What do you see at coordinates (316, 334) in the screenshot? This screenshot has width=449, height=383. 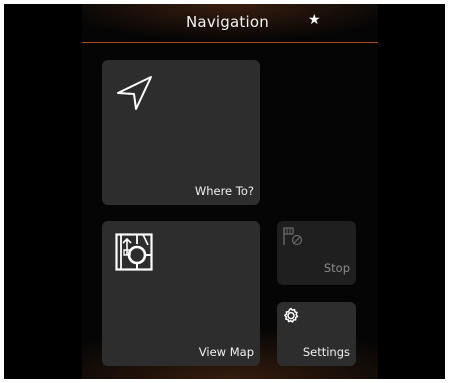 I see `settings-button: Settings` at bounding box center [316, 334].